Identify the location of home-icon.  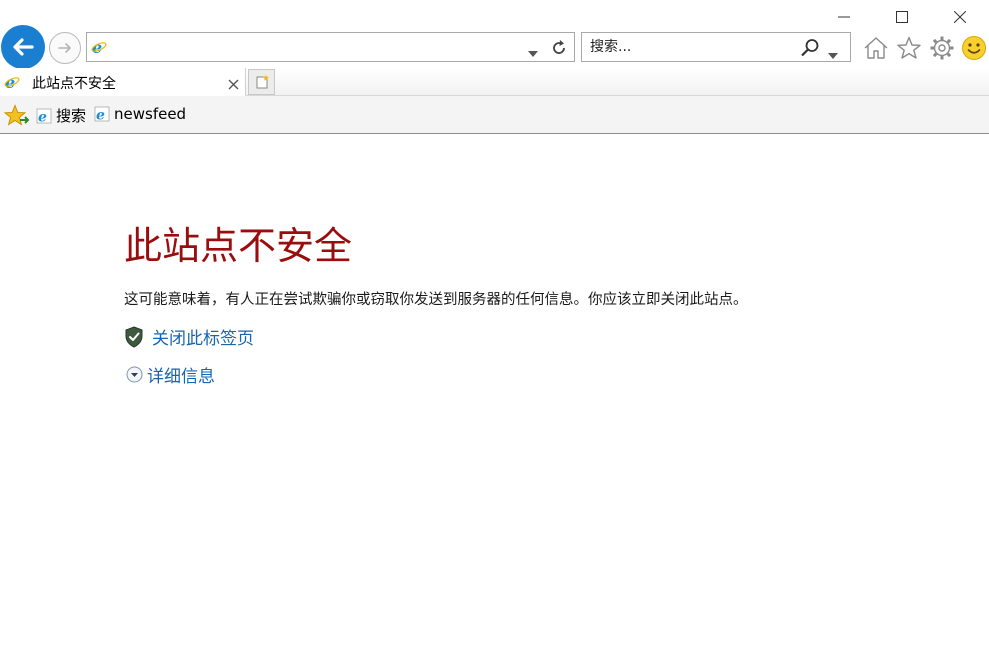
(876, 48).